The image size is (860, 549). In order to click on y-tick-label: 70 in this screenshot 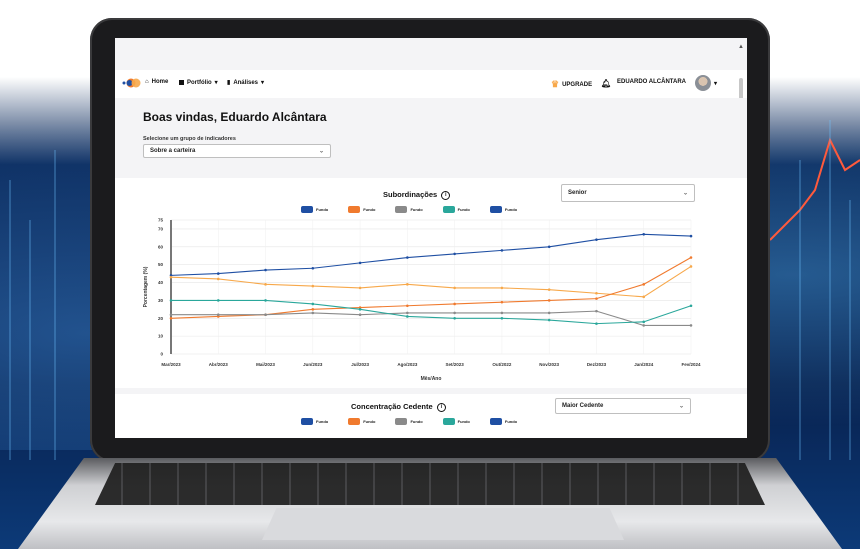, I will do `click(161, 228)`.